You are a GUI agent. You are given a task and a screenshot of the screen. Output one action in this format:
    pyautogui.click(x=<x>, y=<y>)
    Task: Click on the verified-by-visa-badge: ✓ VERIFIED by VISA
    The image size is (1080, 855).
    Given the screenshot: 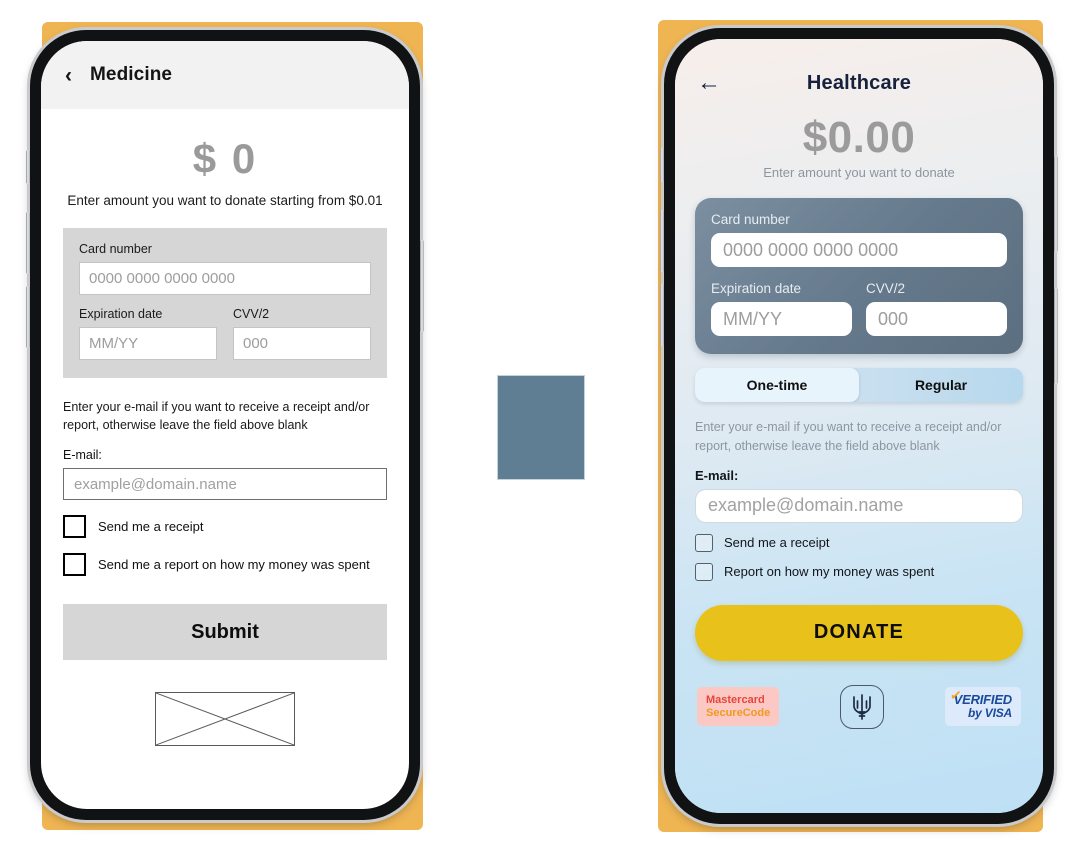 What is the action you would take?
    pyautogui.click(x=982, y=706)
    